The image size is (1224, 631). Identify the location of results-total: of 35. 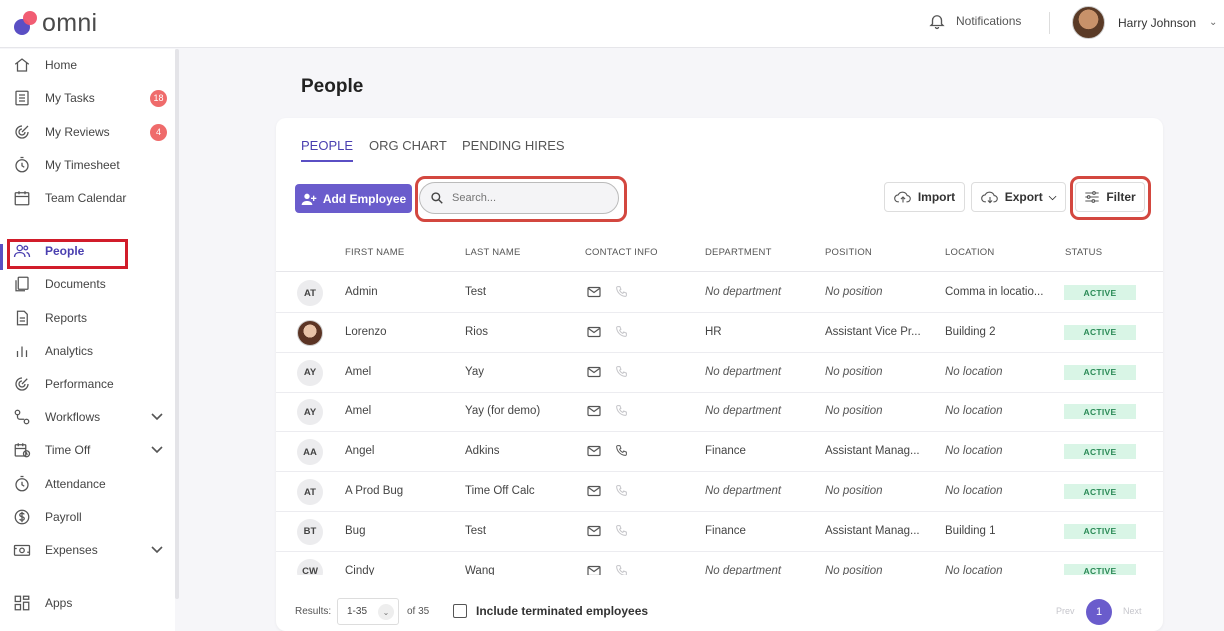
(418, 611).